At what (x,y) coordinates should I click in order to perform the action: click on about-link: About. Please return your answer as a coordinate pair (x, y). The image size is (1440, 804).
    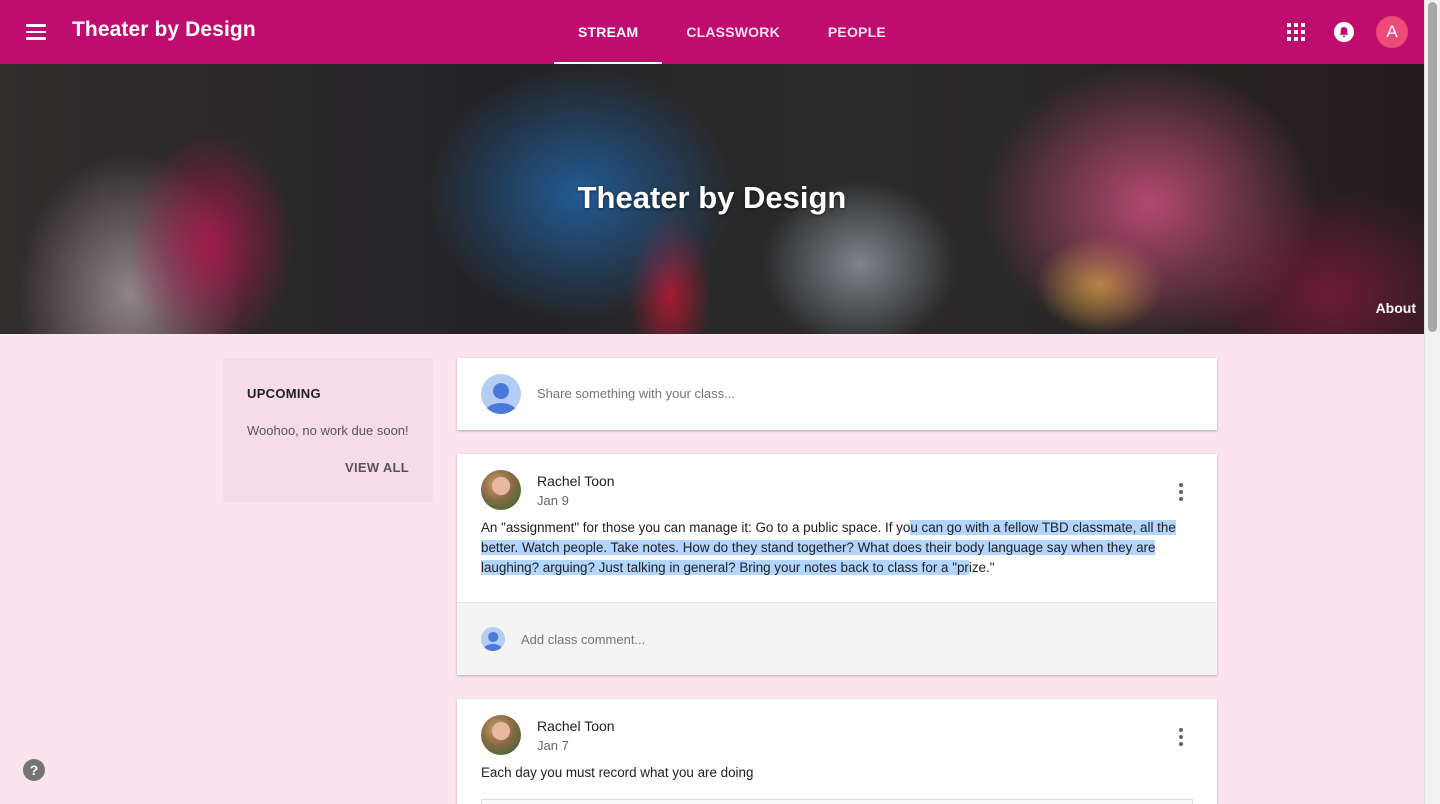
    Looking at the image, I should click on (1396, 308).